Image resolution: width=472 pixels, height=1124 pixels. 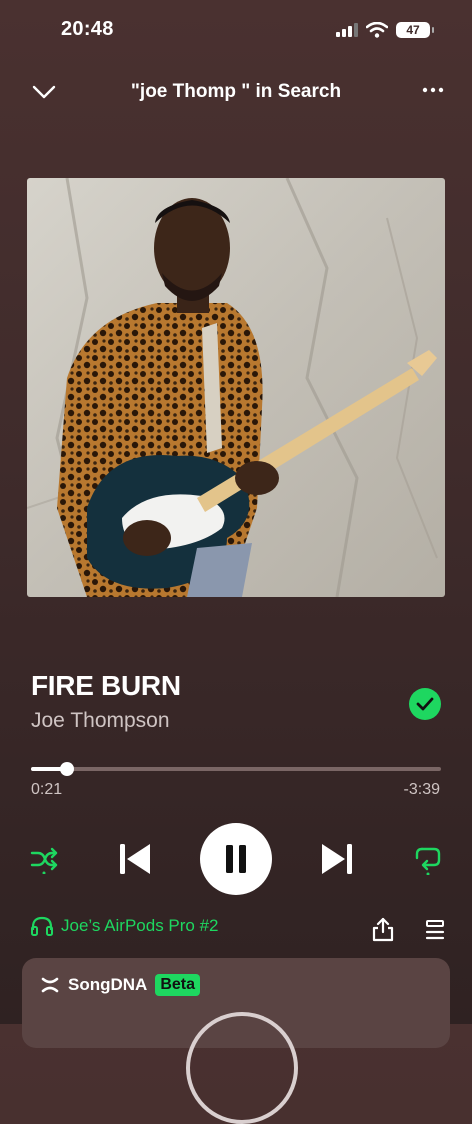 I want to click on beta-badge: Beta, so click(x=178, y=985).